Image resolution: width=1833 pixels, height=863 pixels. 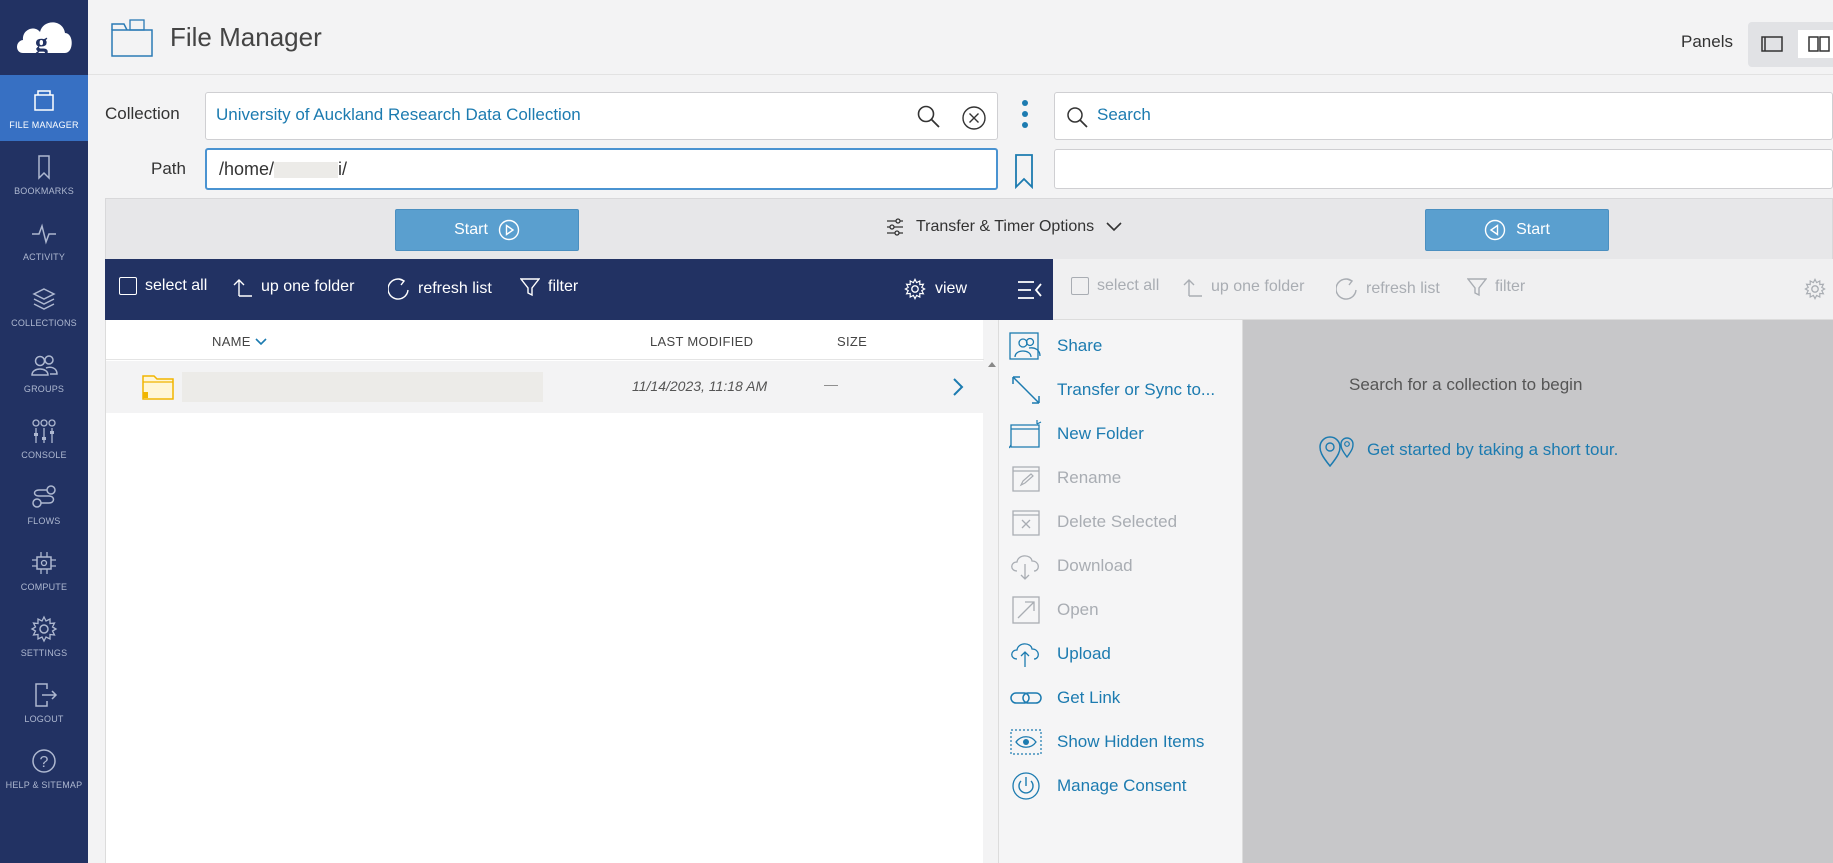 I want to click on select-all-checkbox: select all, so click(x=163, y=286).